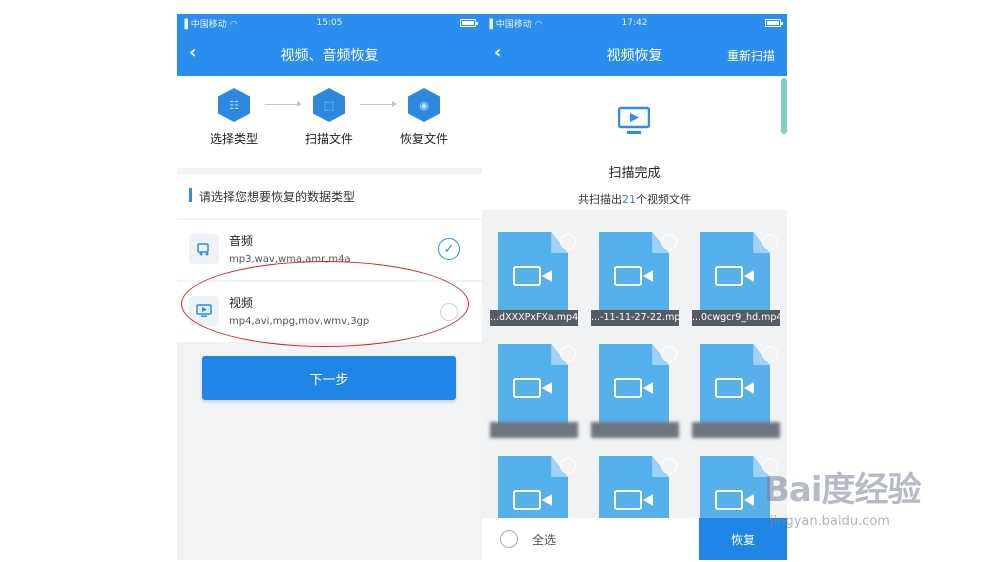  I want to click on restore-icon: ◉, so click(424, 105).